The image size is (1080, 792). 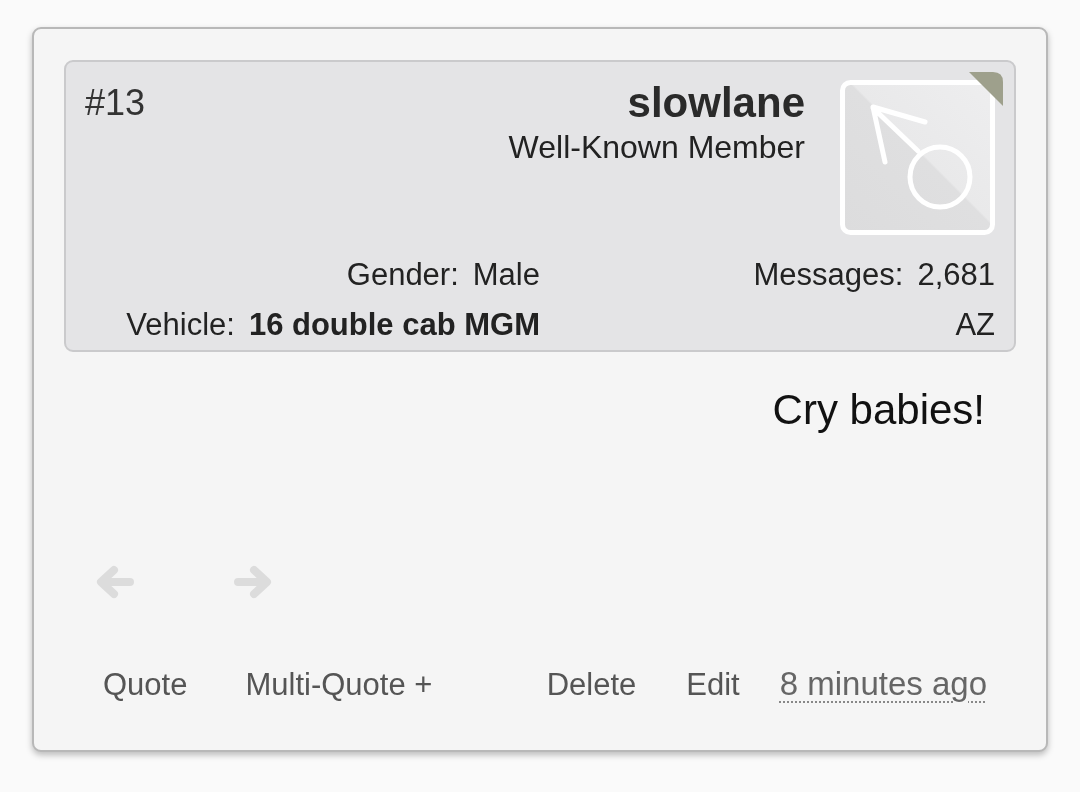 What do you see at coordinates (828, 275) in the screenshot?
I see `stat-label: Messages:` at bounding box center [828, 275].